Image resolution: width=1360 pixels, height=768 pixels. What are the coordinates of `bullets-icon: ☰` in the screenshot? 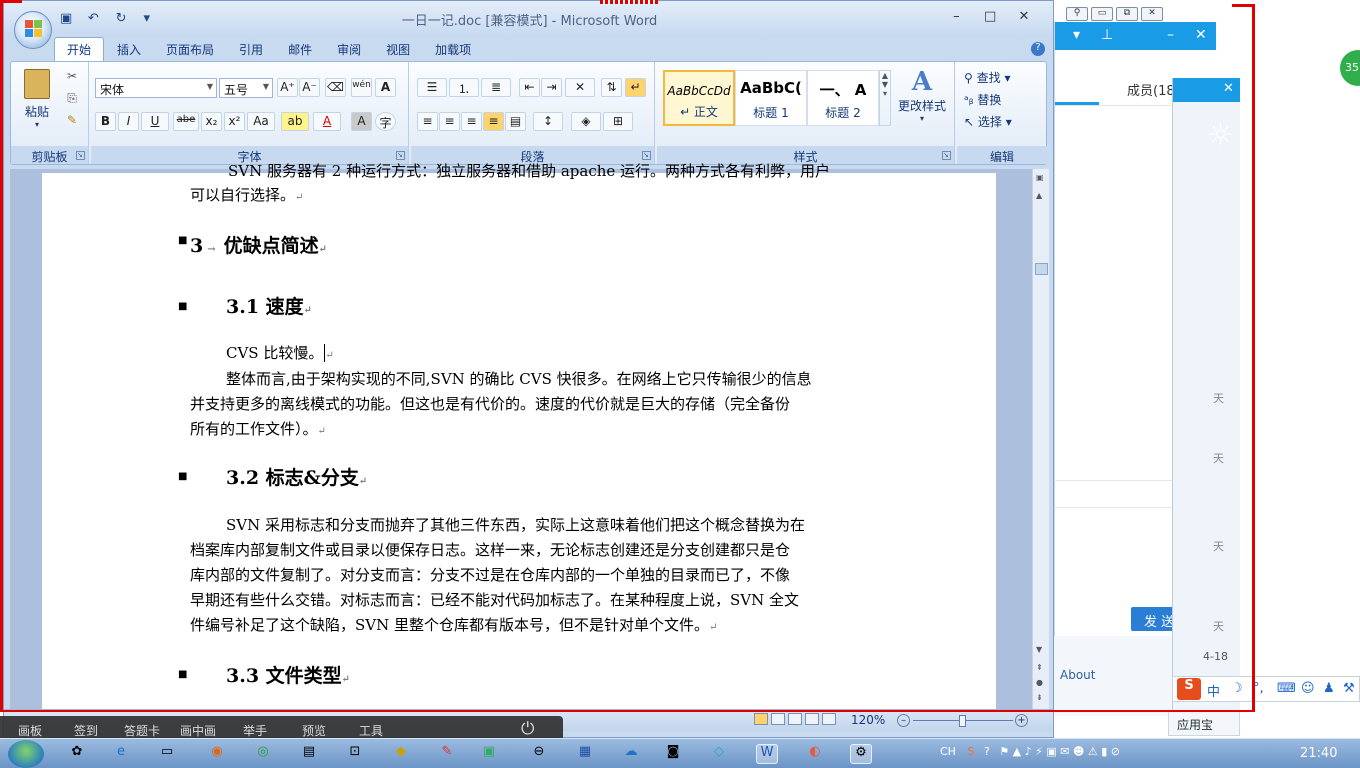 It's located at (432, 87).